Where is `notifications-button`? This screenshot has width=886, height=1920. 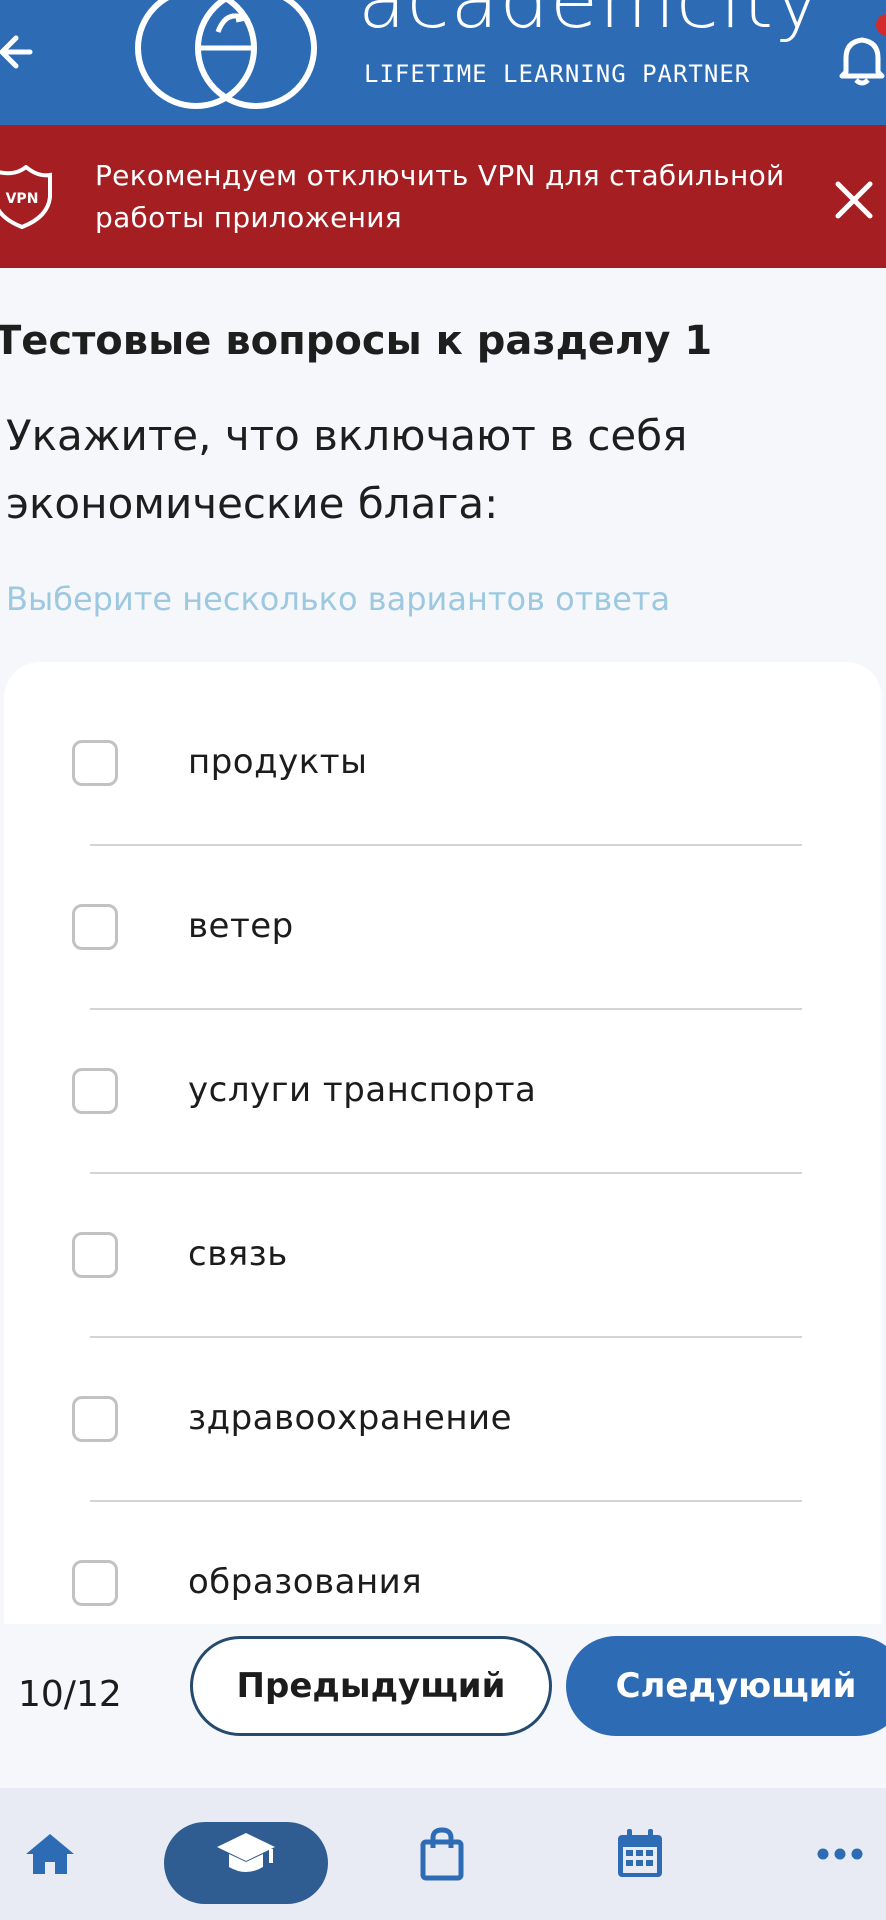
notifications-button is located at coordinates (862, 58).